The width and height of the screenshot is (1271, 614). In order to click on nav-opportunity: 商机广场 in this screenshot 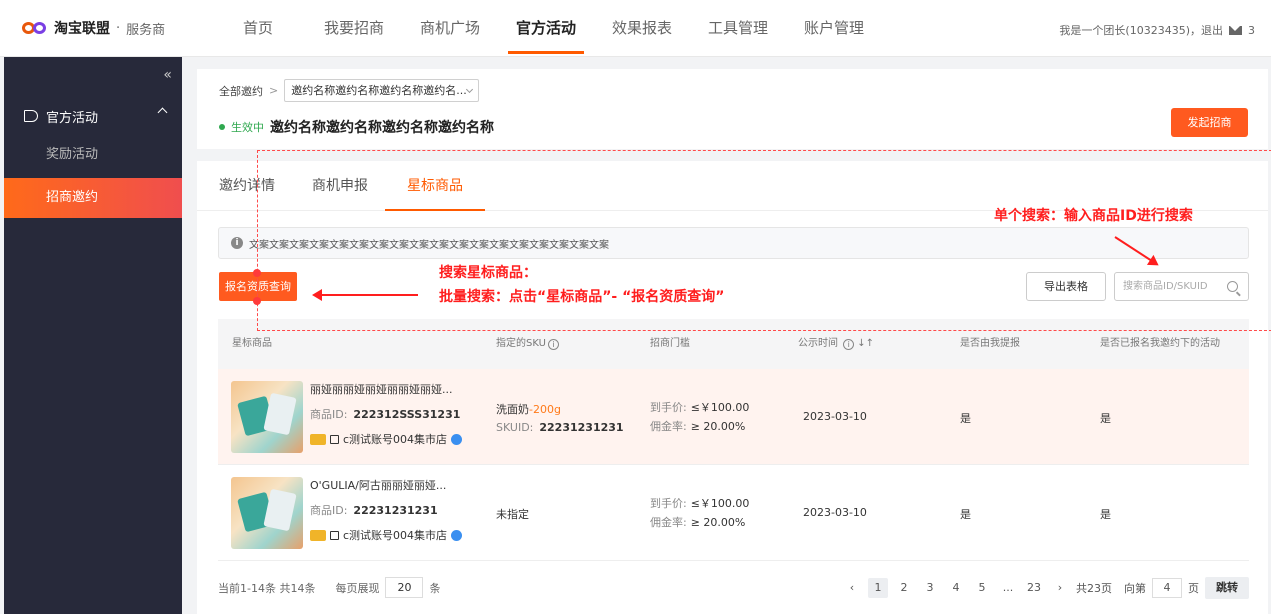, I will do `click(450, 28)`.